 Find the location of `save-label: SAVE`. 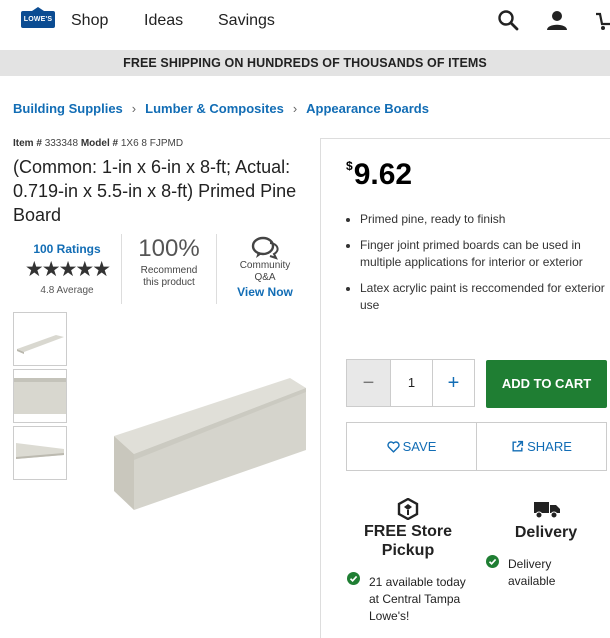

save-label: SAVE is located at coordinates (419, 446).